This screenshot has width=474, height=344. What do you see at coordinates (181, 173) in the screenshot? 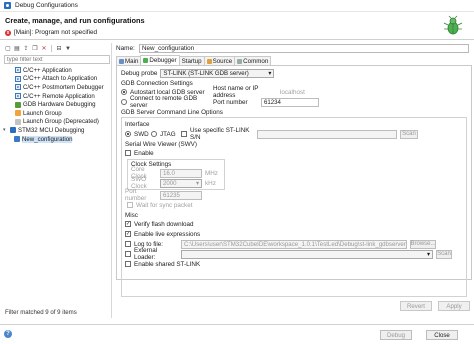
I see `core-clock-input: 16.0` at bounding box center [181, 173].